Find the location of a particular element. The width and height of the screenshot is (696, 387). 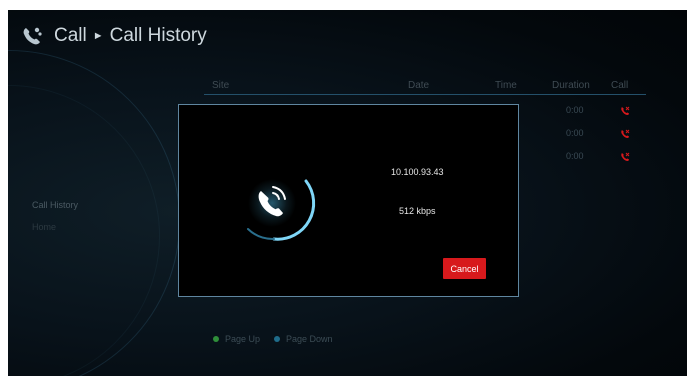

footer-hints: Page Up Page Down is located at coordinates (273, 339).